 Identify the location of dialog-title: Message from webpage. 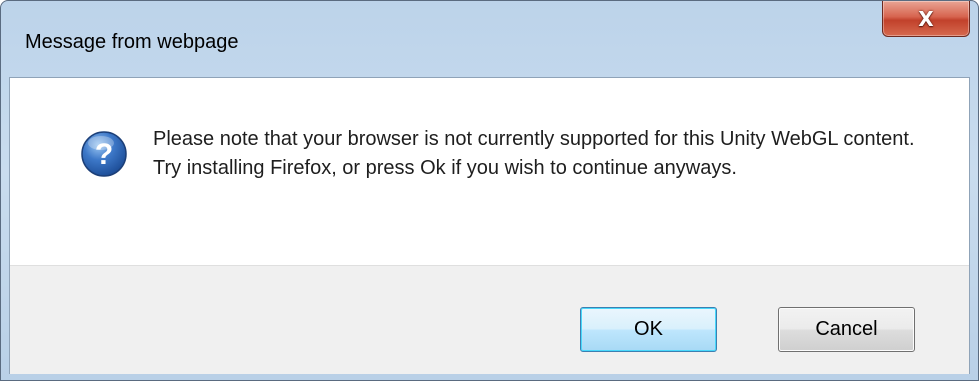
(132, 42).